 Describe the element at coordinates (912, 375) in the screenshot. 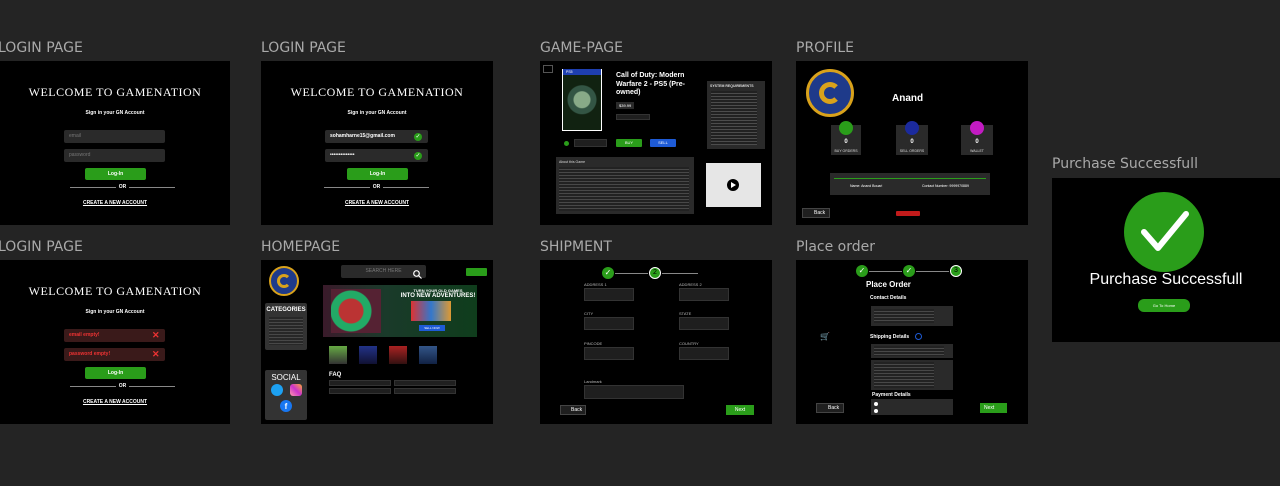

I see `items-card` at that location.